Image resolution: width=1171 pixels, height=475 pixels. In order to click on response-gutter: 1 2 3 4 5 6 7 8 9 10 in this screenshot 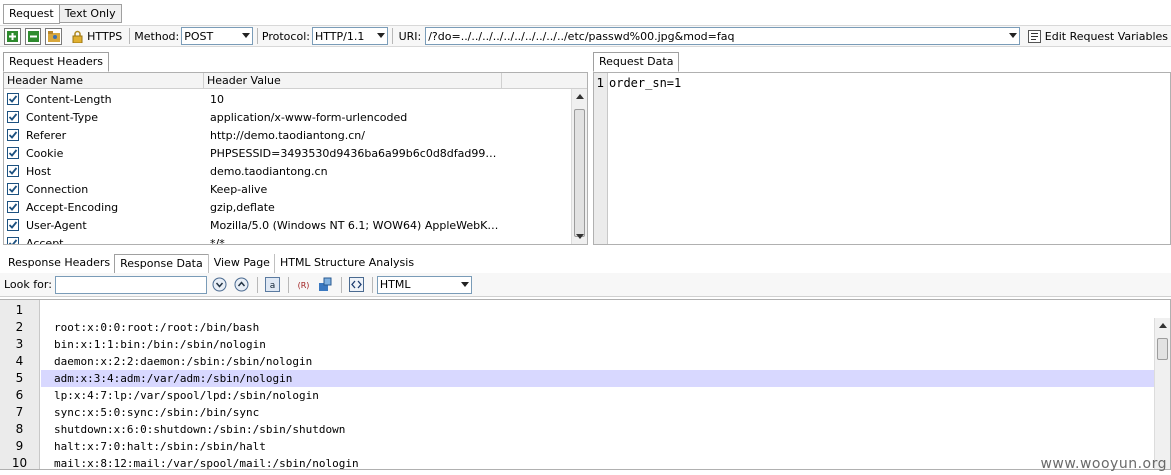, I will do `click(20, 384)`.